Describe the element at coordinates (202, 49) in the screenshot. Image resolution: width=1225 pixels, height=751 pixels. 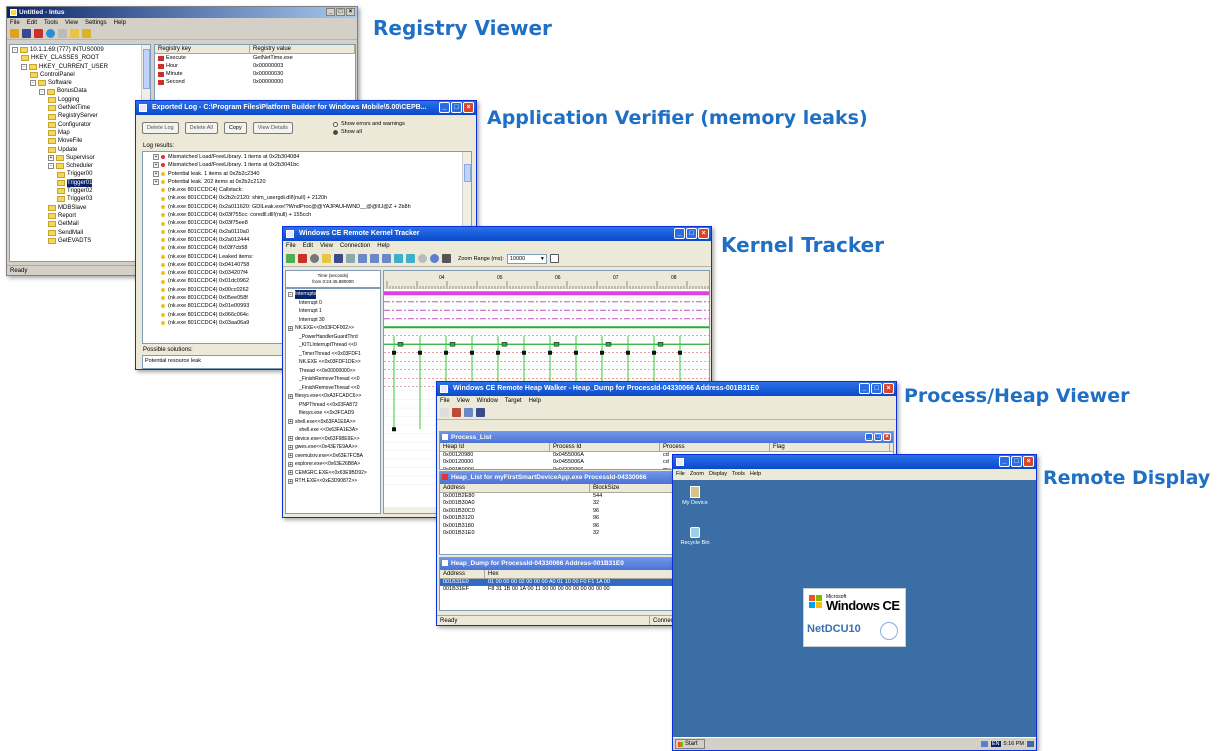
I see `column-registry-key: Registry key` at that location.